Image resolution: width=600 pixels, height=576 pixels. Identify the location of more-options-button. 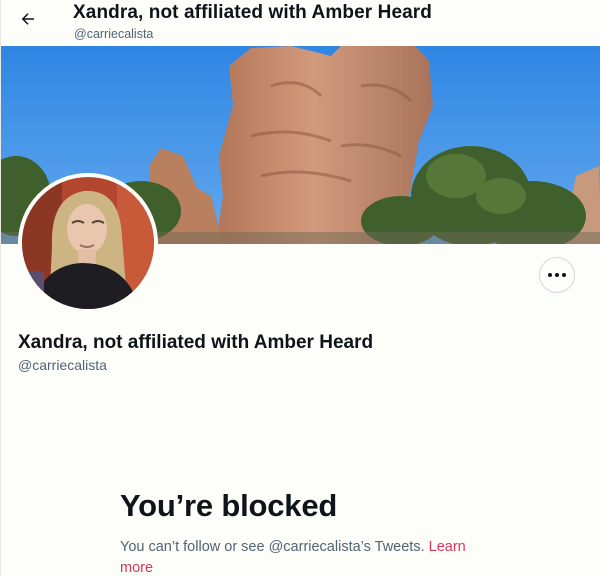
(557, 275).